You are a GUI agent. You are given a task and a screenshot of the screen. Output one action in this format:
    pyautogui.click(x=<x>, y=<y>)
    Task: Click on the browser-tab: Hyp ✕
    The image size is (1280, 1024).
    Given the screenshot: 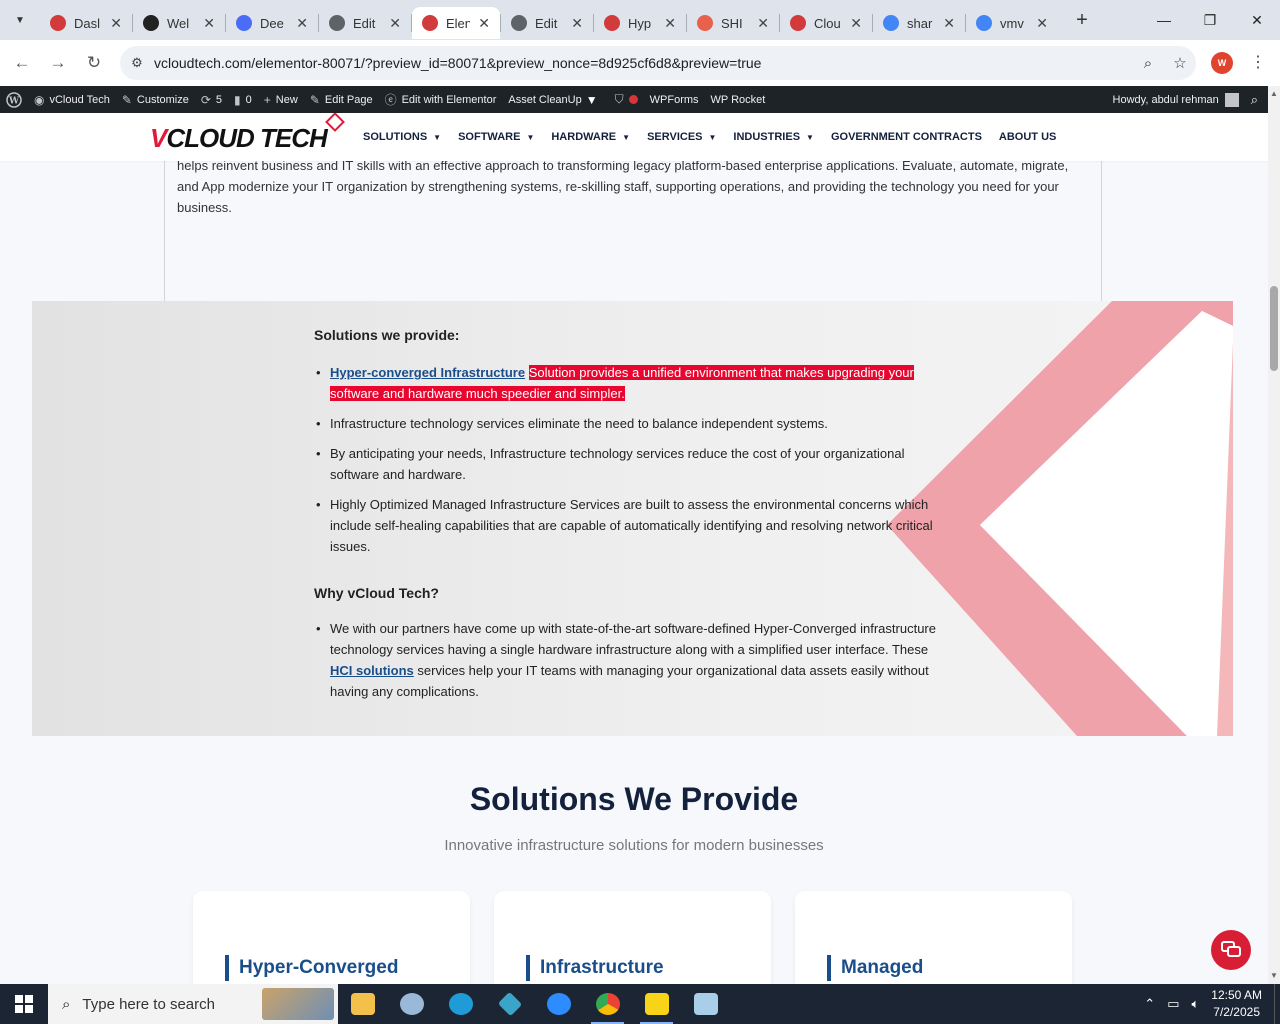 What is the action you would take?
    pyautogui.click(x=640, y=23)
    